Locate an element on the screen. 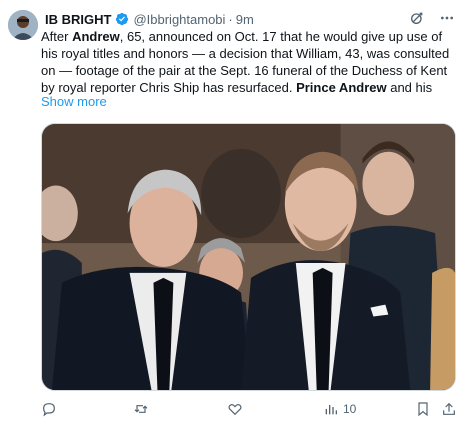 The height and width of the screenshot is (428, 465). more-icon is located at coordinates (447, 18).